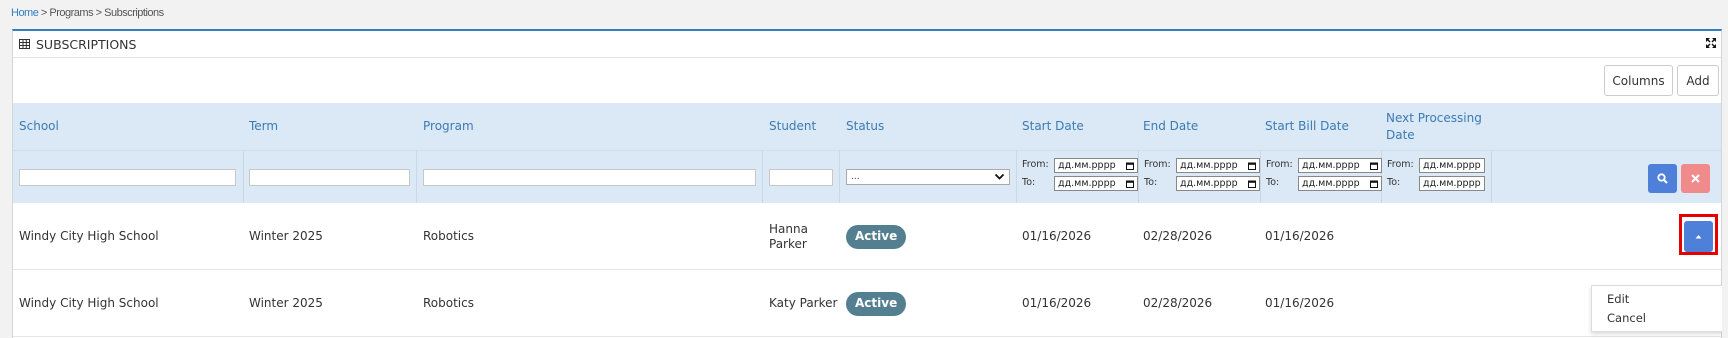  Describe the element at coordinates (86, 44) in the screenshot. I see `panel-title: SUBSCRIPTIONS` at that location.